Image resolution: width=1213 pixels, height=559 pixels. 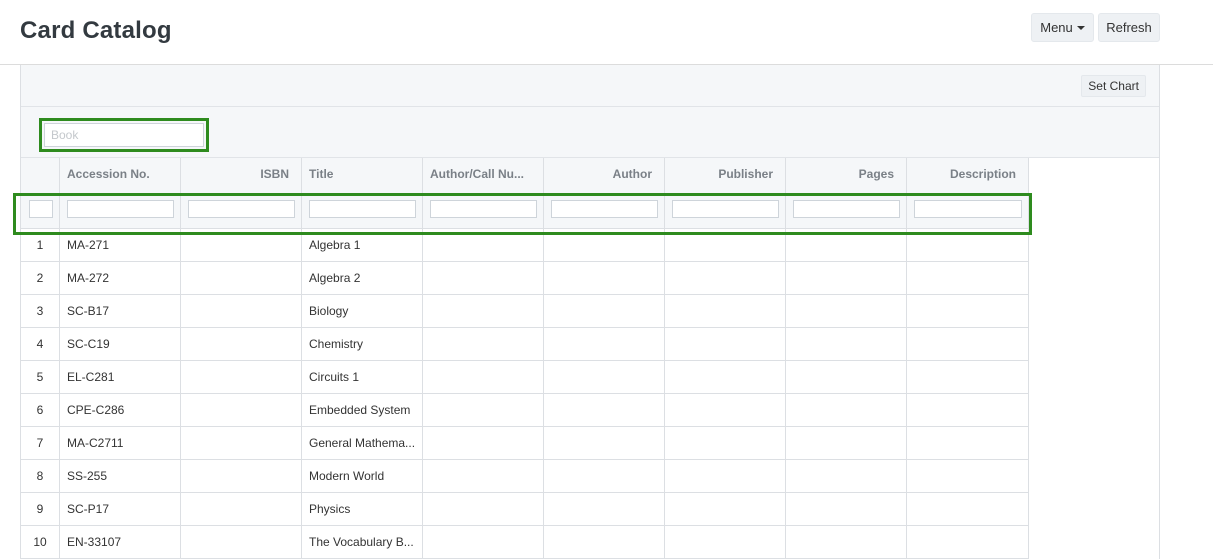 I want to click on cell-row: 5, so click(x=40, y=377).